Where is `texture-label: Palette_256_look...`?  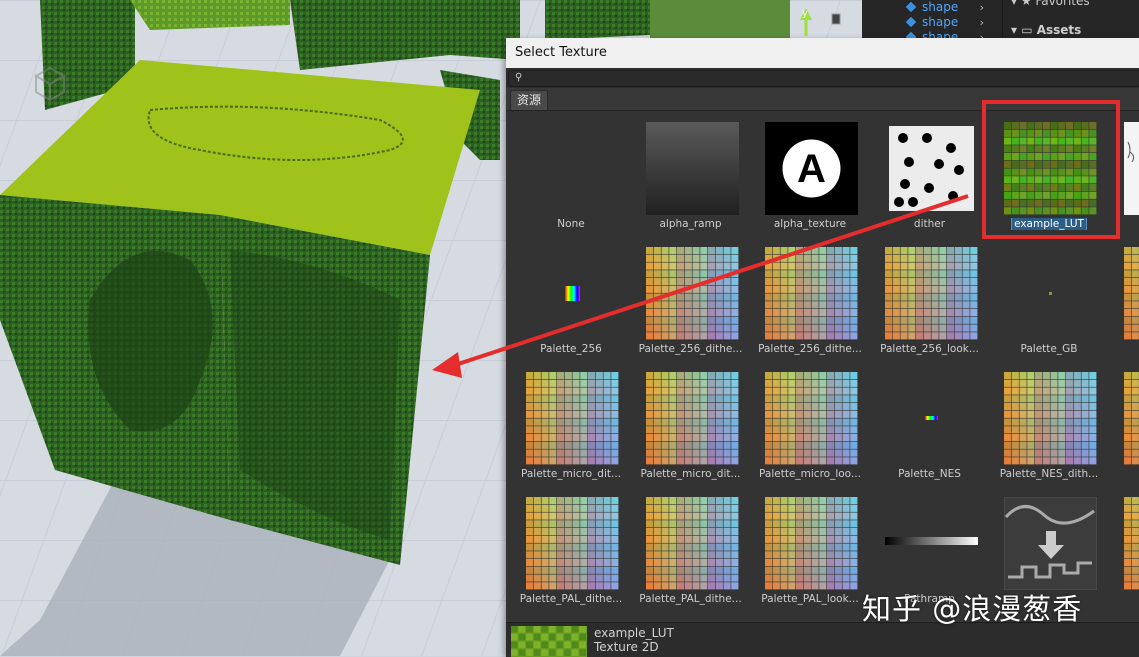 texture-label: Palette_256_look... is located at coordinates (930, 349).